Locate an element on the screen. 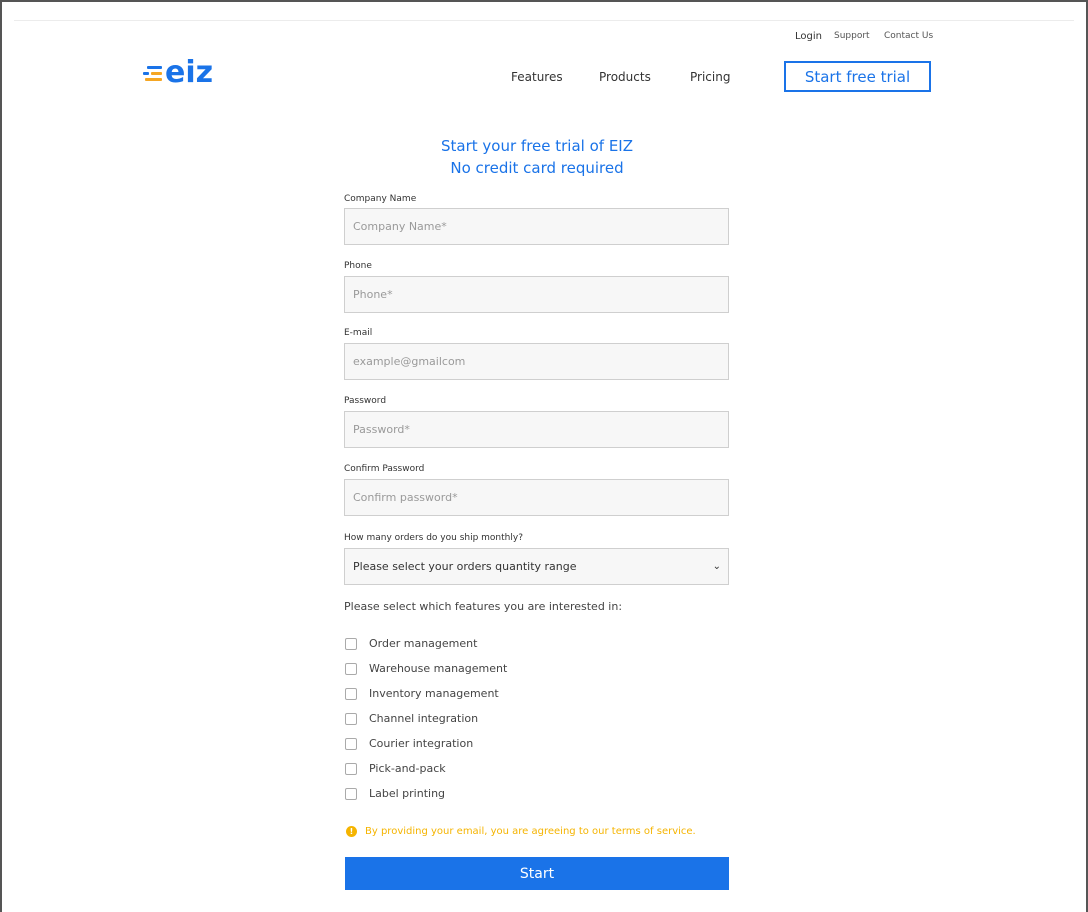 This screenshot has height=912, width=1088. feature-option: Courier integration is located at coordinates (409, 743).